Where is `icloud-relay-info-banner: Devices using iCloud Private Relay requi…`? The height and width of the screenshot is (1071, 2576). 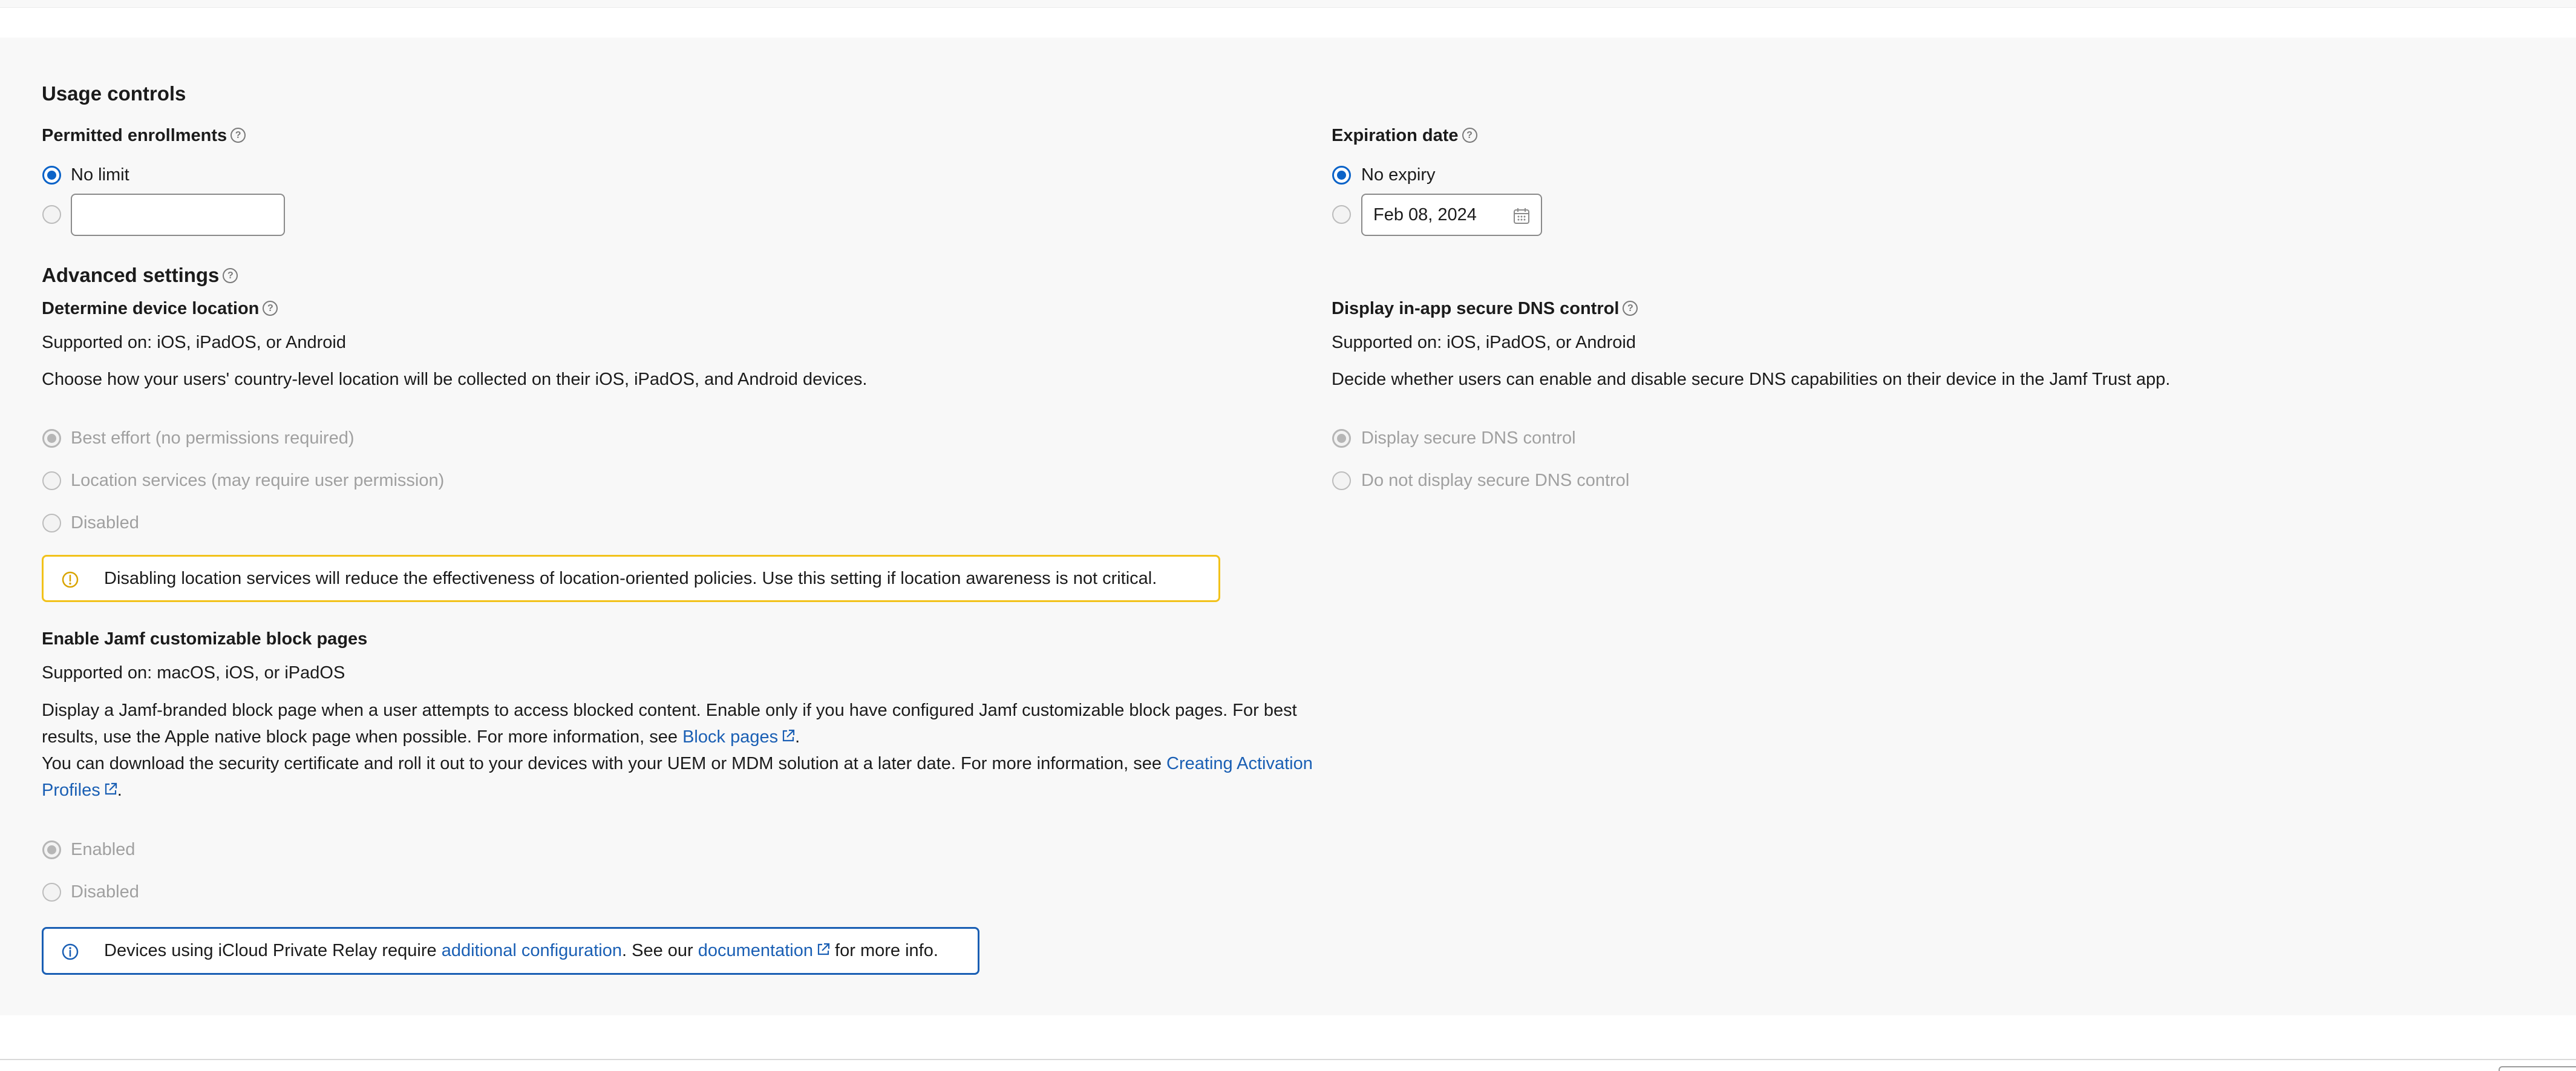 icloud-relay-info-banner: Devices using iCloud Private Relay requi… is located at coordinates (510, 951).